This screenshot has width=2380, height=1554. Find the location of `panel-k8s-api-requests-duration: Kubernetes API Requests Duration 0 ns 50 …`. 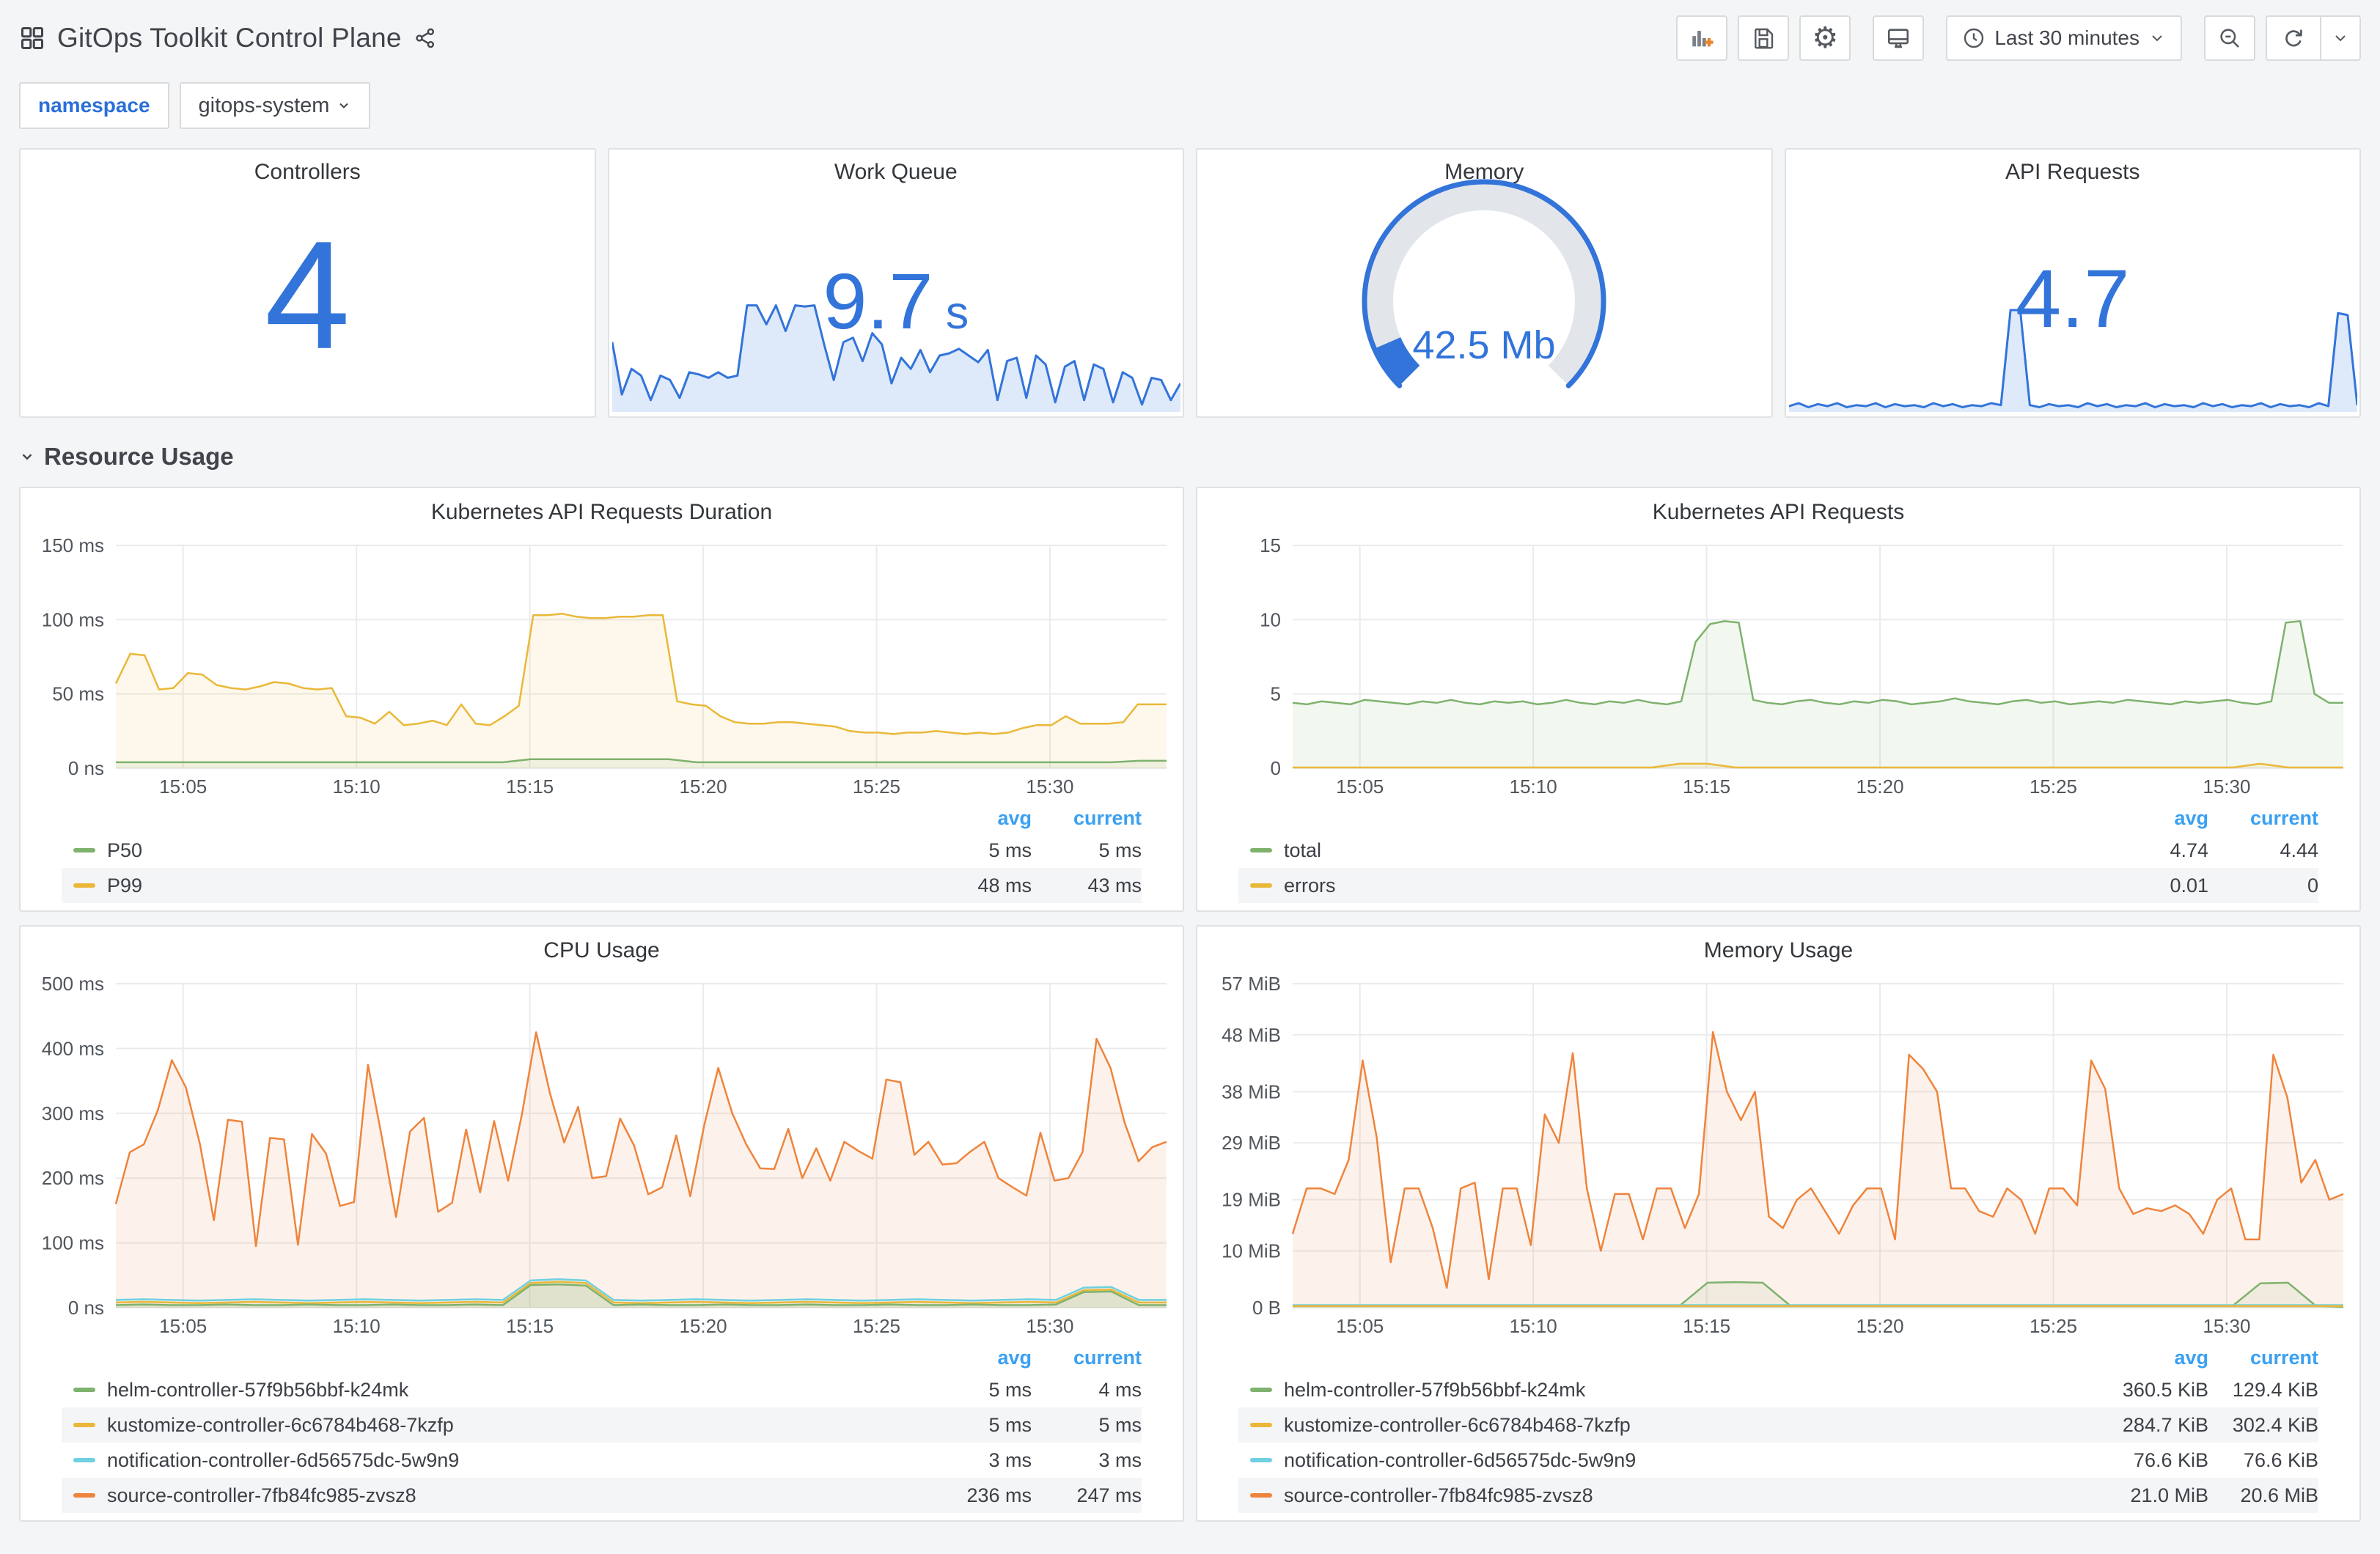

panel-k8s-api-requests-duration: Kubernetes API Requests Duration 0 ns 50 … is located at coordinates (601, 699).